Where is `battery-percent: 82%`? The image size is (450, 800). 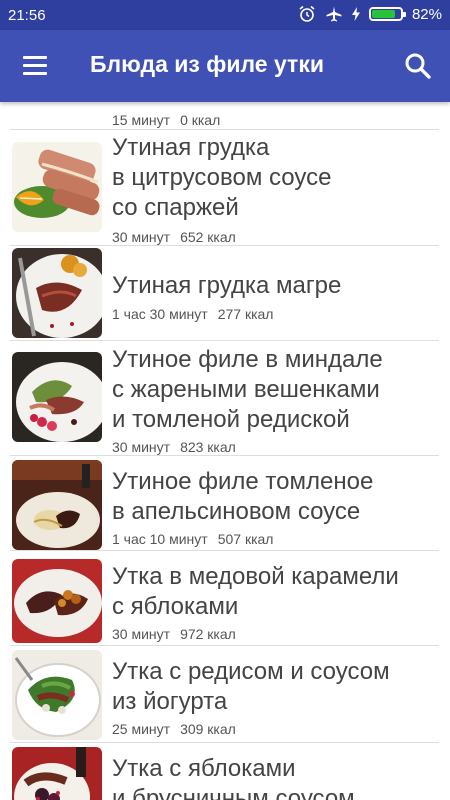
battery-percent: 82% is located at coordinates (426, 14).